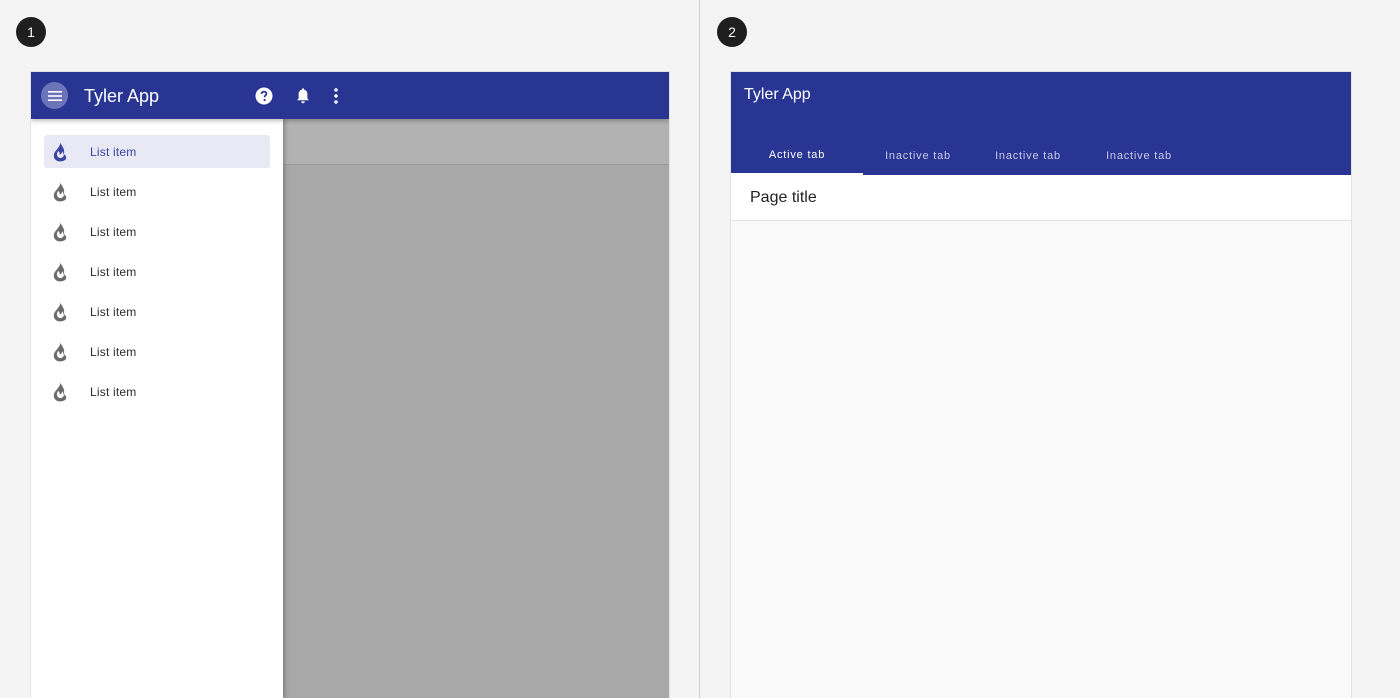 The image size is (1400, 698). What do you see at coordinates (157, 231) in the screenshot?
I see `drawer-item-3: List item` at bounding box center [157, 231].